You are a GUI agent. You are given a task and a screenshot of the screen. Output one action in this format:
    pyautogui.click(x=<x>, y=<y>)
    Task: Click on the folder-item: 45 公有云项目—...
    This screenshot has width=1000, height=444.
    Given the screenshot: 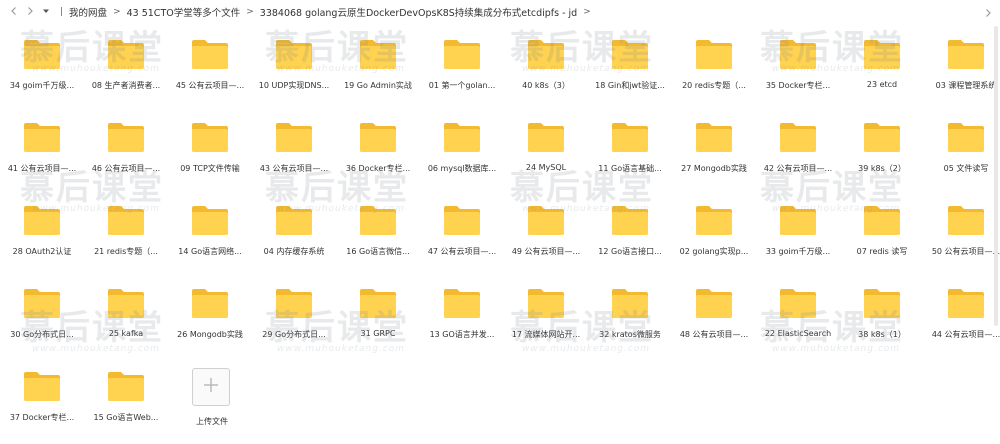 What is the action you would take?
    pyautogui.click(x=210, y=65)
    